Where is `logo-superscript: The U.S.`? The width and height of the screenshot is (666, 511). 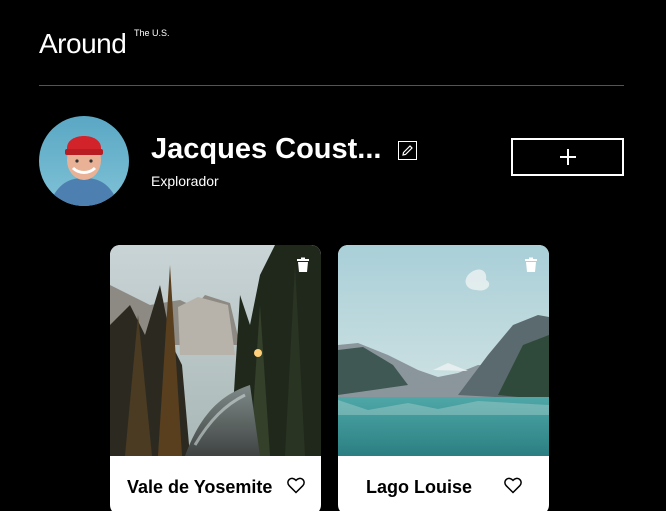 logo-superscript: The U.S. is located at coordinates (152, 33).